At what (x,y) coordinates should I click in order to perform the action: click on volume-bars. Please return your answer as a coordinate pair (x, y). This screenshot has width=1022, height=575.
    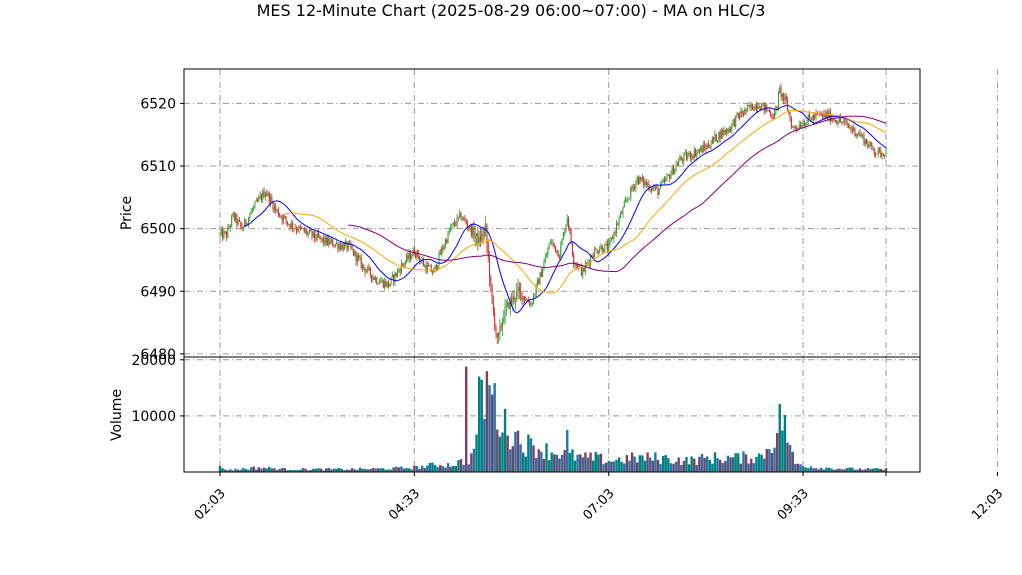
    Looking at the image, I should click on (553, 419).